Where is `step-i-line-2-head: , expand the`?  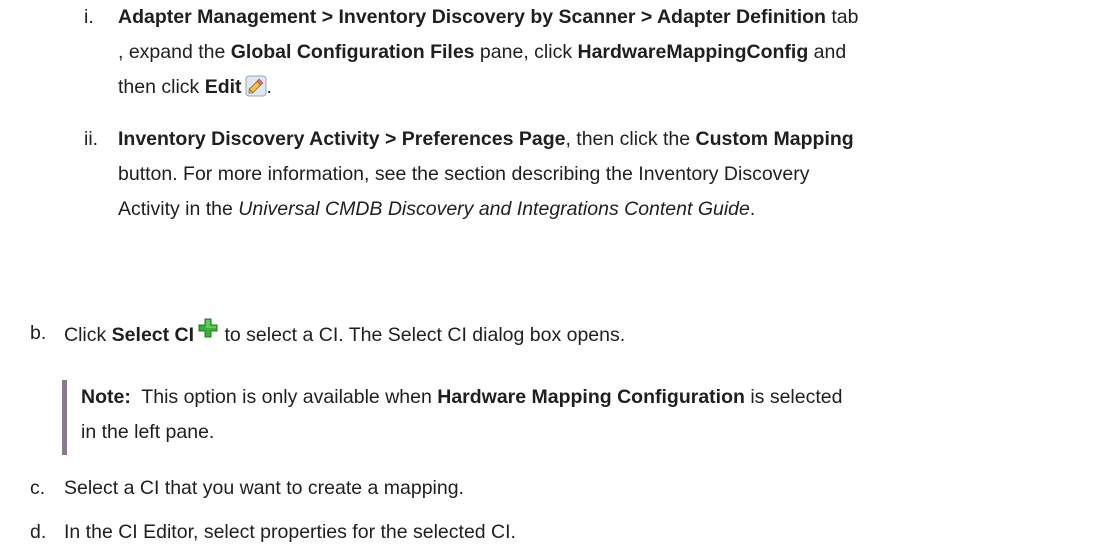 step-i-line-2-head: , expand the is located at coordinates (174, 52).